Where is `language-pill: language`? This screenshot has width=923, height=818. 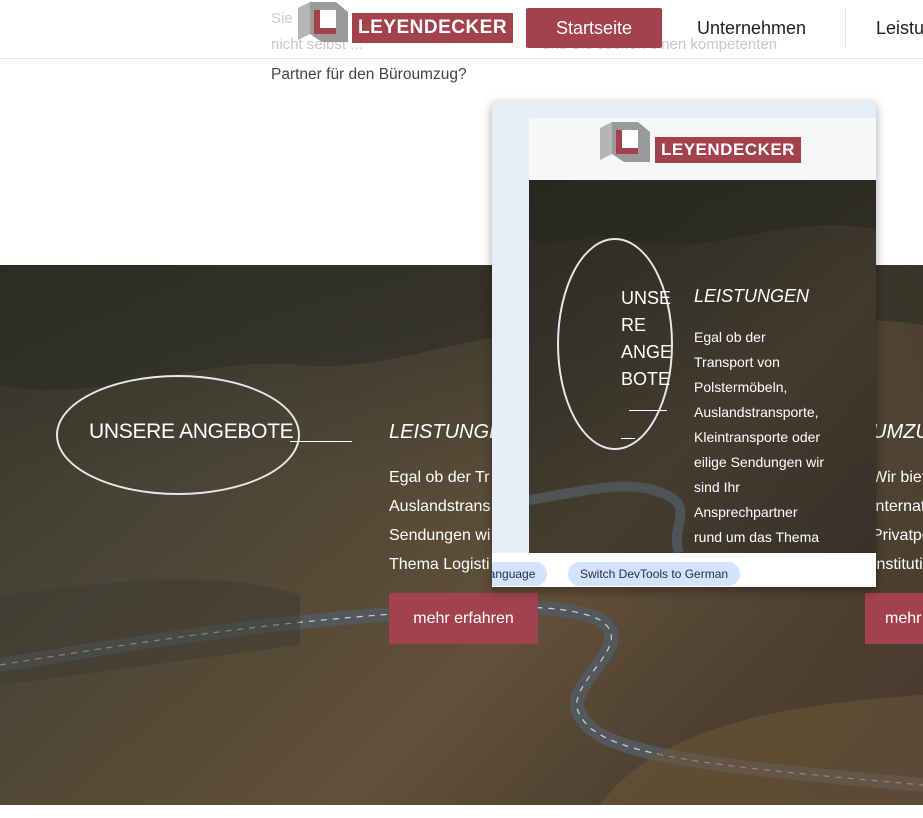
language-pill: language is located at coordinates (520, 574).